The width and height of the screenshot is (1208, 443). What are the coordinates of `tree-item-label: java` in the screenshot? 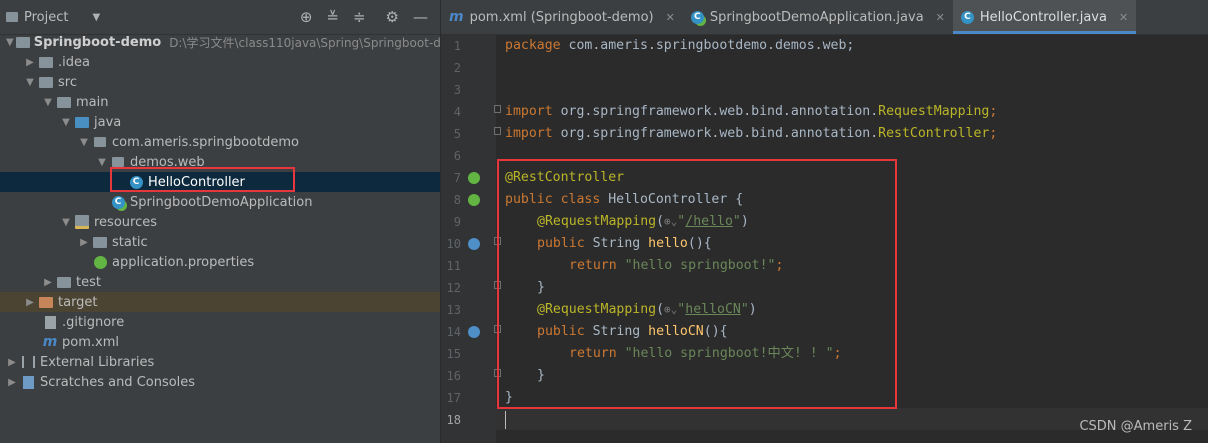 It's located at (108, 122).